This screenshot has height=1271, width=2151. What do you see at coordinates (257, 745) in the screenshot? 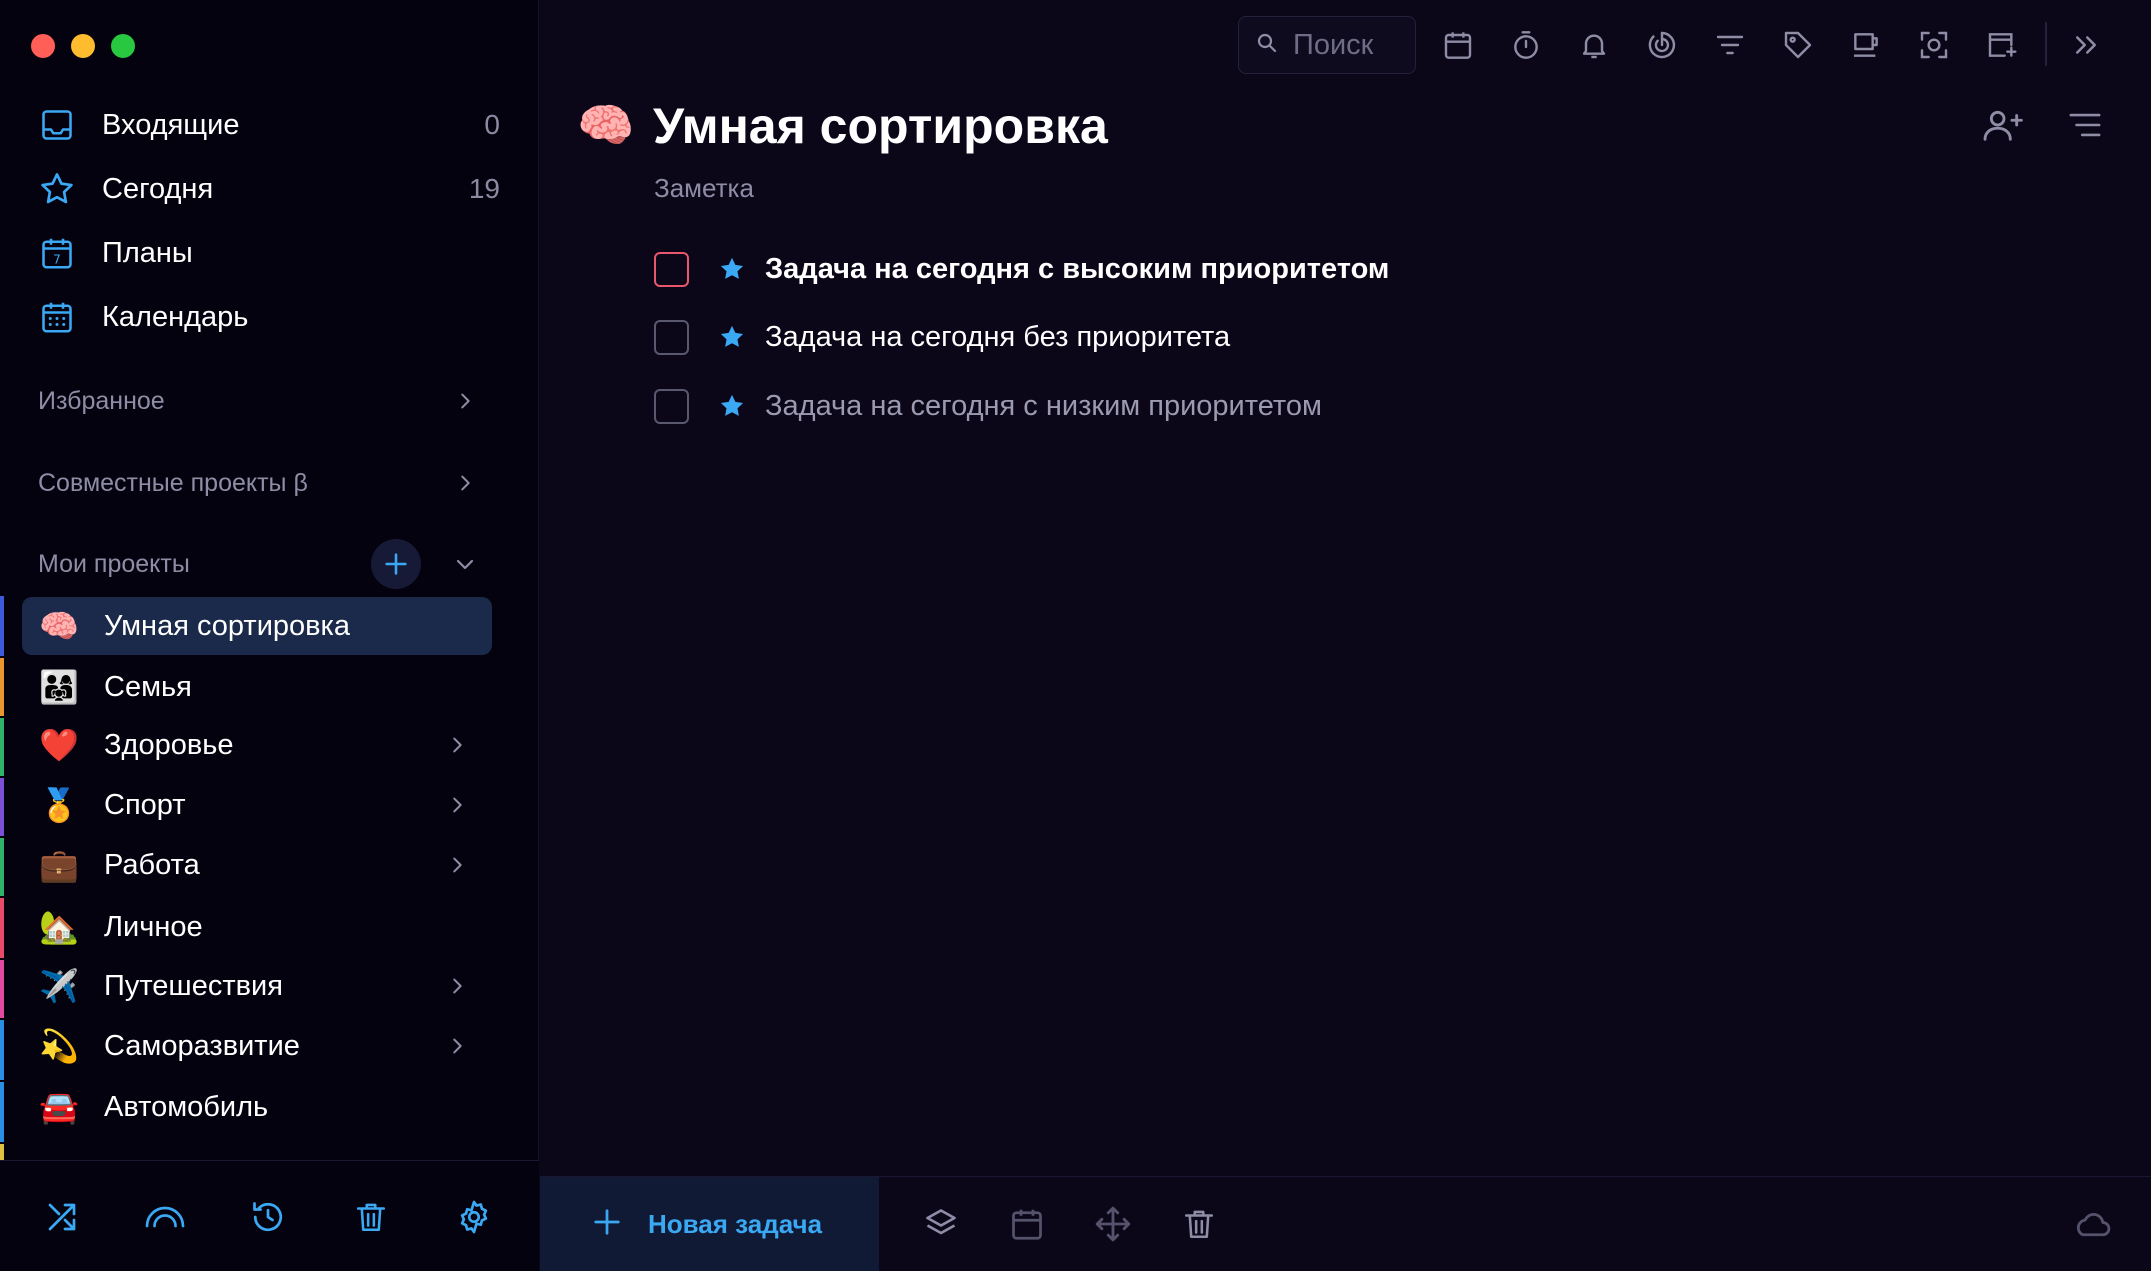
I see `project-item-health: ❤️ Здоровье` at bounding box center [257, 745].